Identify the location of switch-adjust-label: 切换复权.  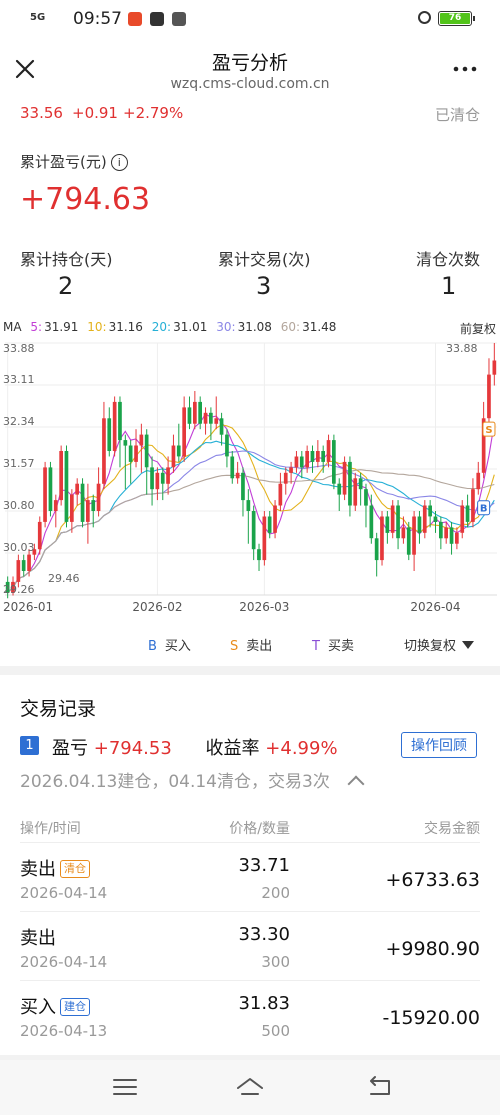
(430, 646).